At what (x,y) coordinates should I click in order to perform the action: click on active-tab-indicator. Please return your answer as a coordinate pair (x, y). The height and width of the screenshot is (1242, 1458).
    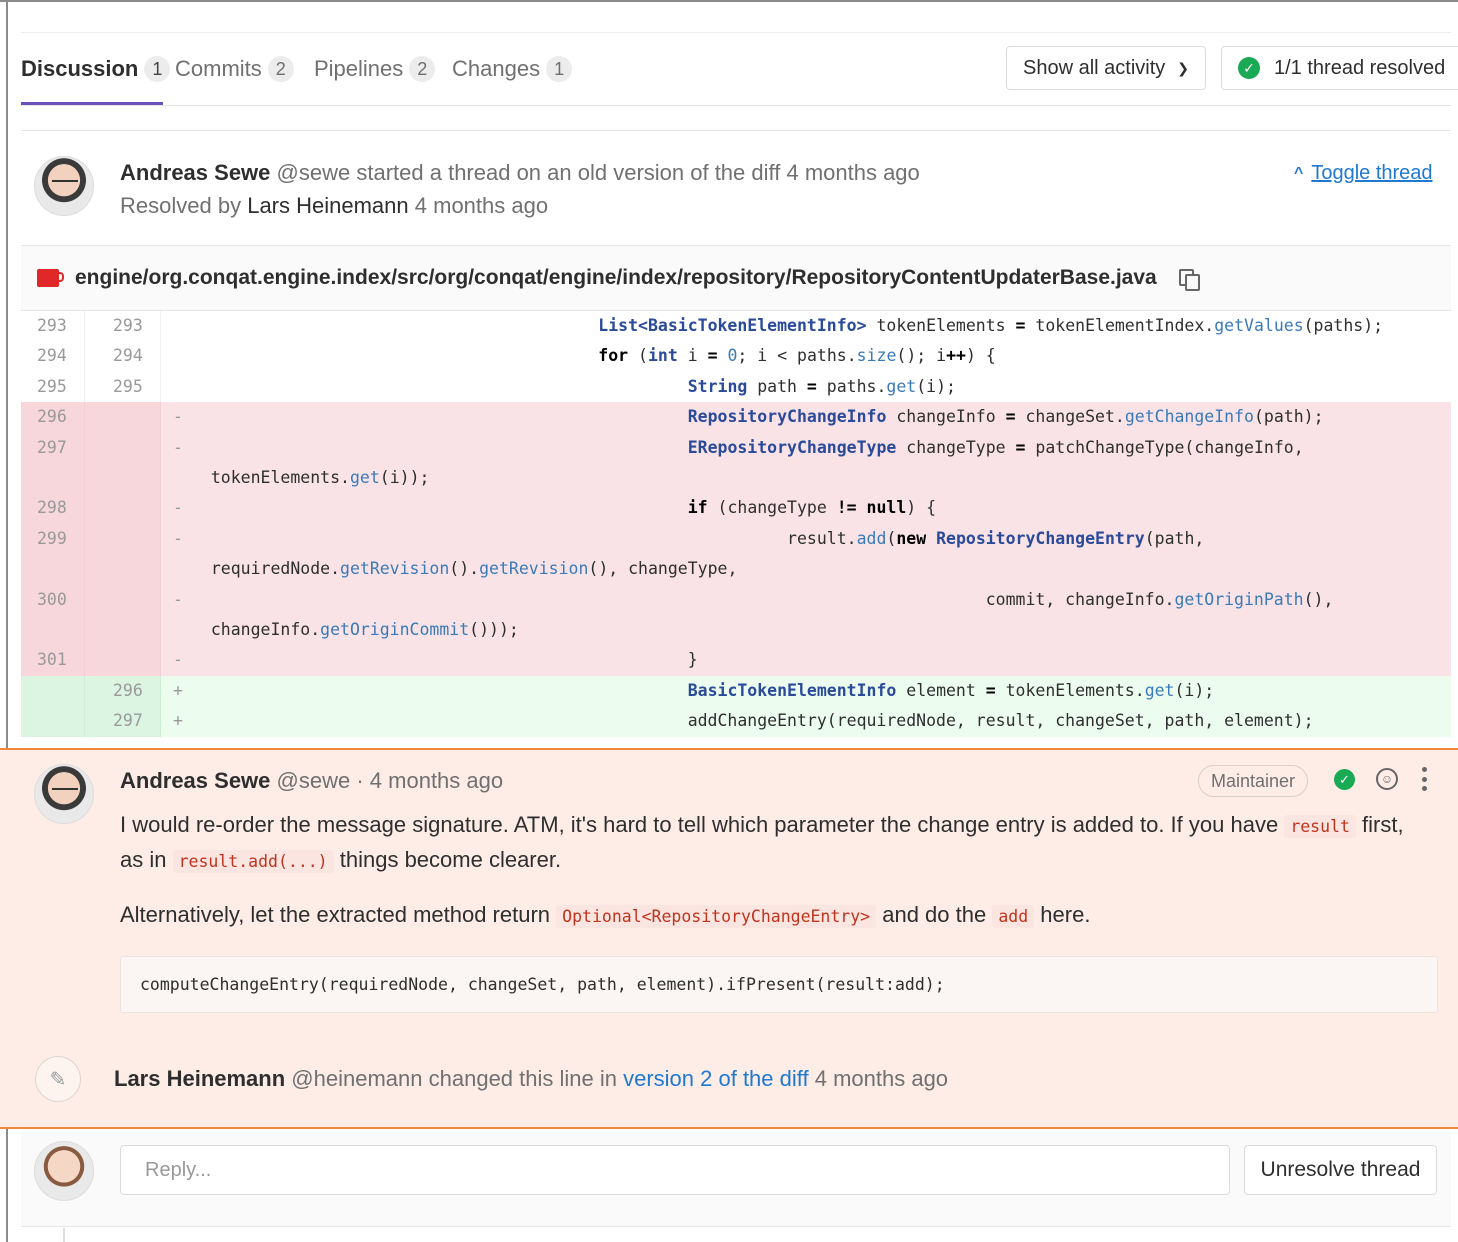
    Looking at the image, I should click on (92, 103).